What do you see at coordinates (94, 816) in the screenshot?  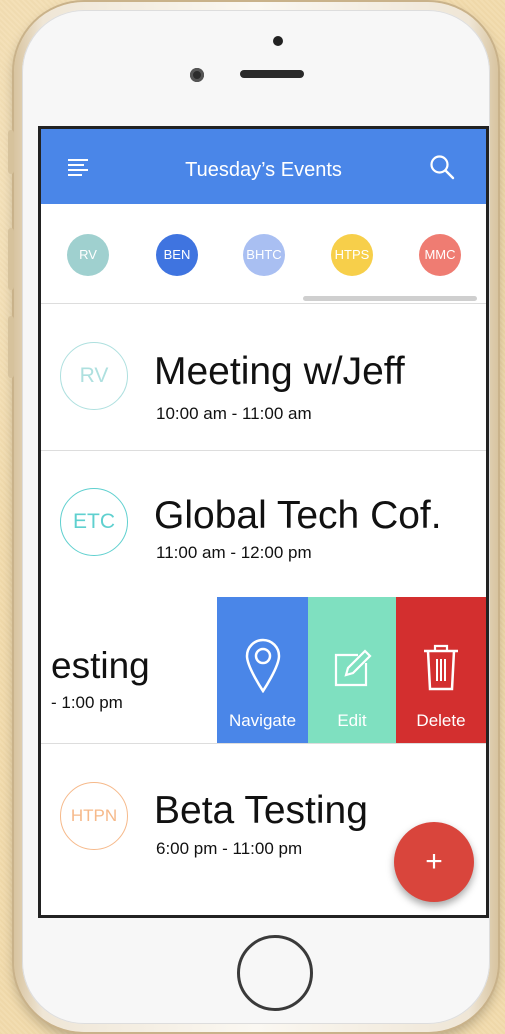 I see `event-avatar: HTPN` at bounding box center [94, 816].